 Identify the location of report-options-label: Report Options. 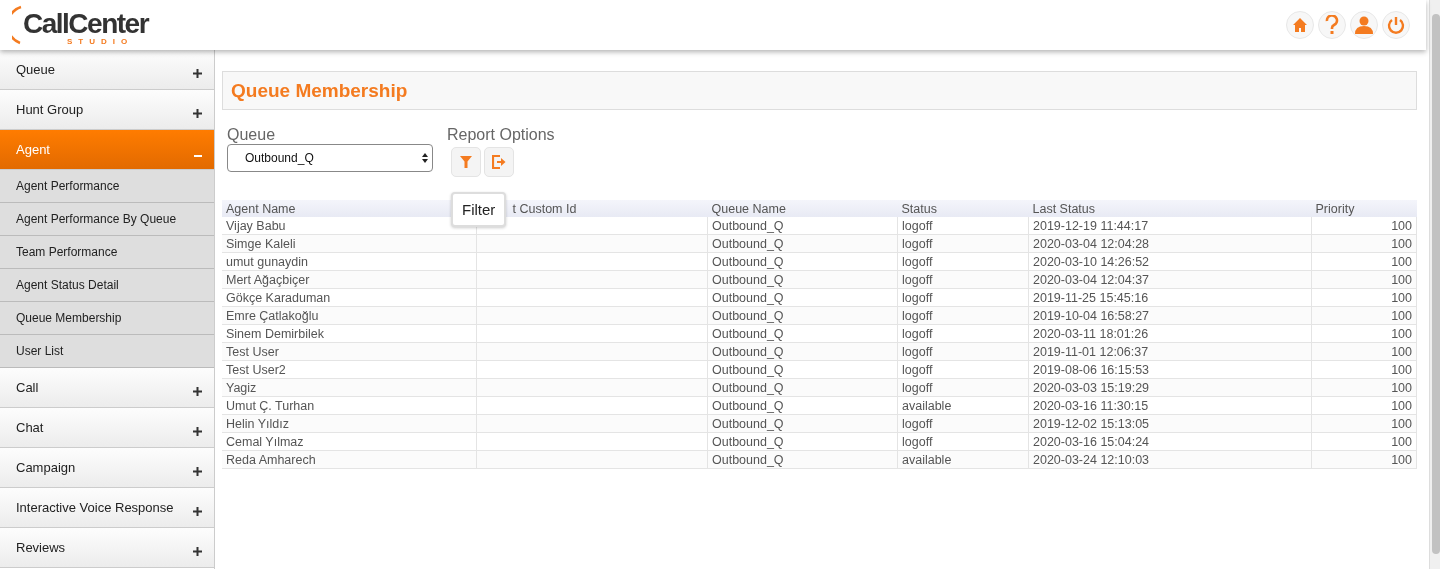
(501, 135).